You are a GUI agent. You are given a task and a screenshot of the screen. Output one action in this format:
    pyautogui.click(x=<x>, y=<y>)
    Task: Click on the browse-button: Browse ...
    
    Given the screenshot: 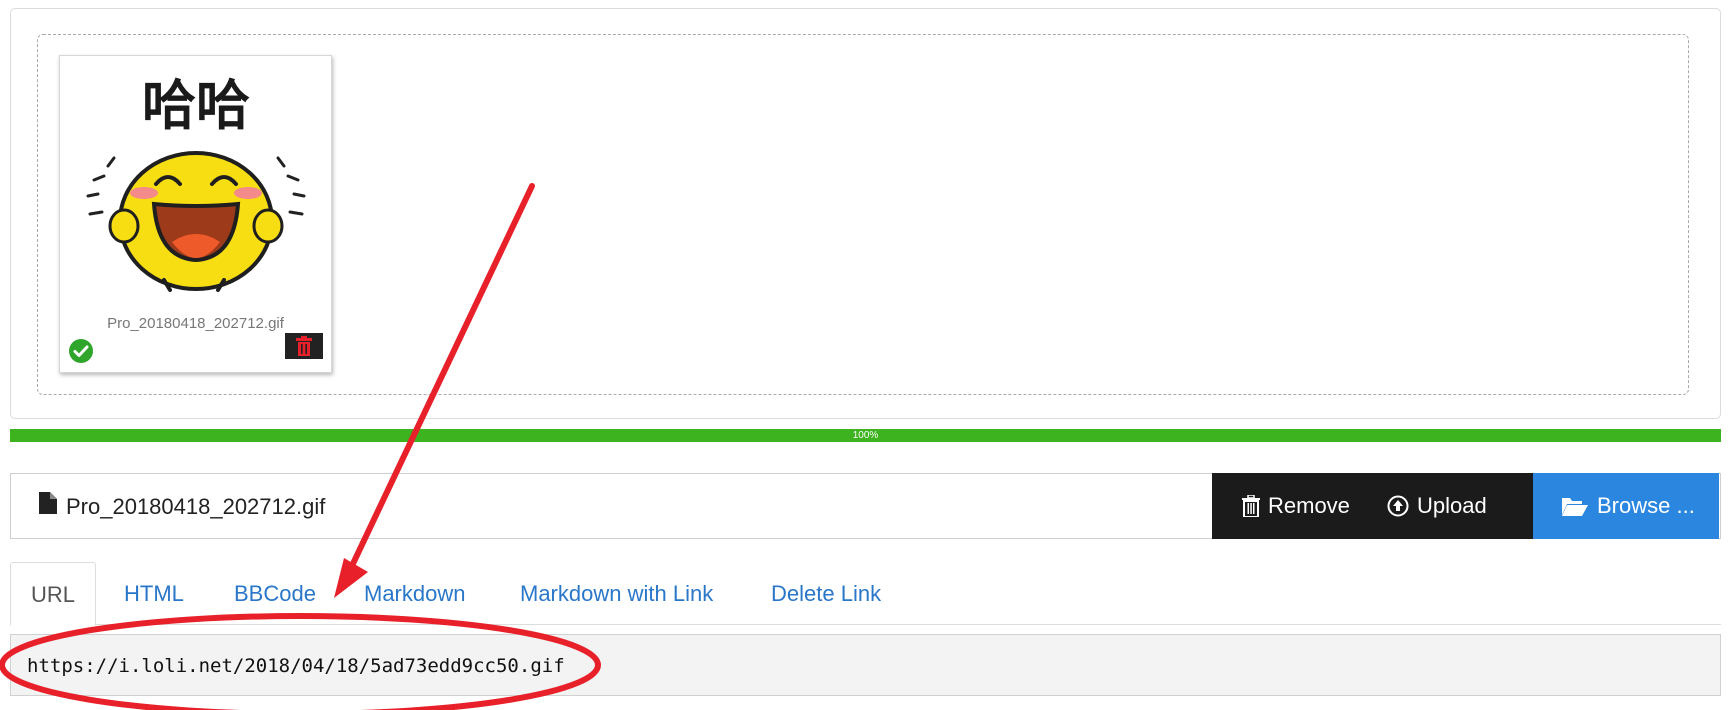 What is the action you would take?
    pyautogui.click(x=1626, y=506)
    